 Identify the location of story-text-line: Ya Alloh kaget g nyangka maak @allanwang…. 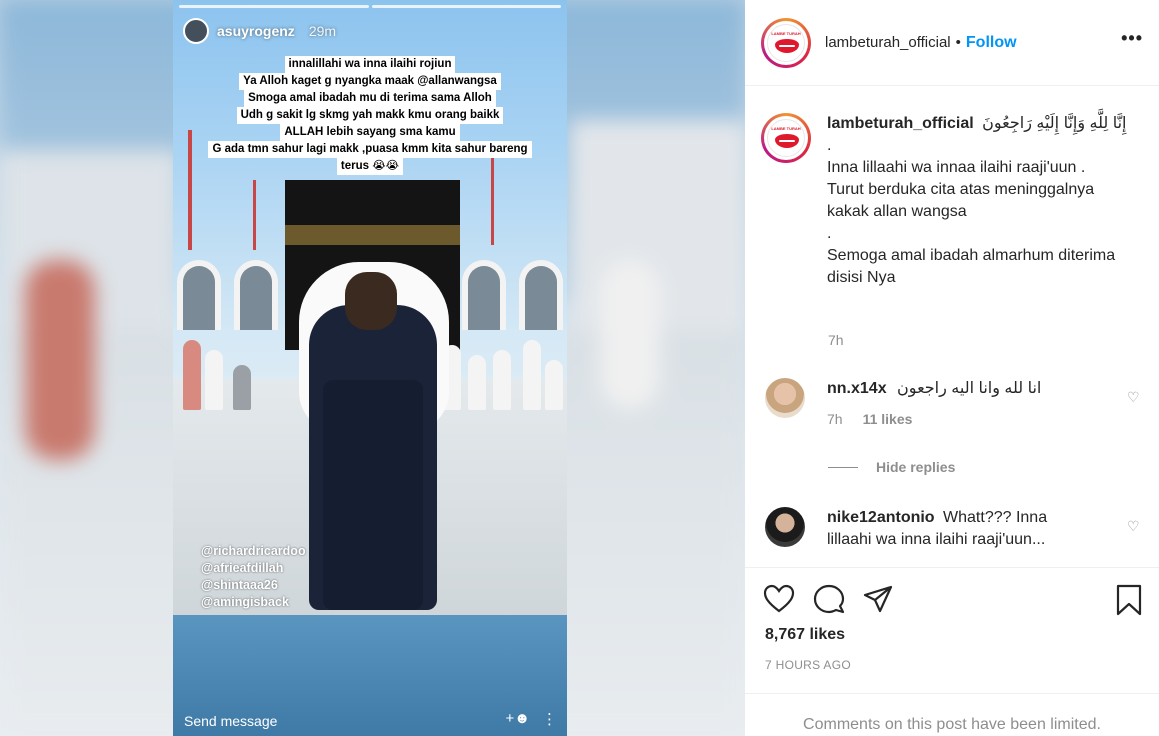
(370, 81).